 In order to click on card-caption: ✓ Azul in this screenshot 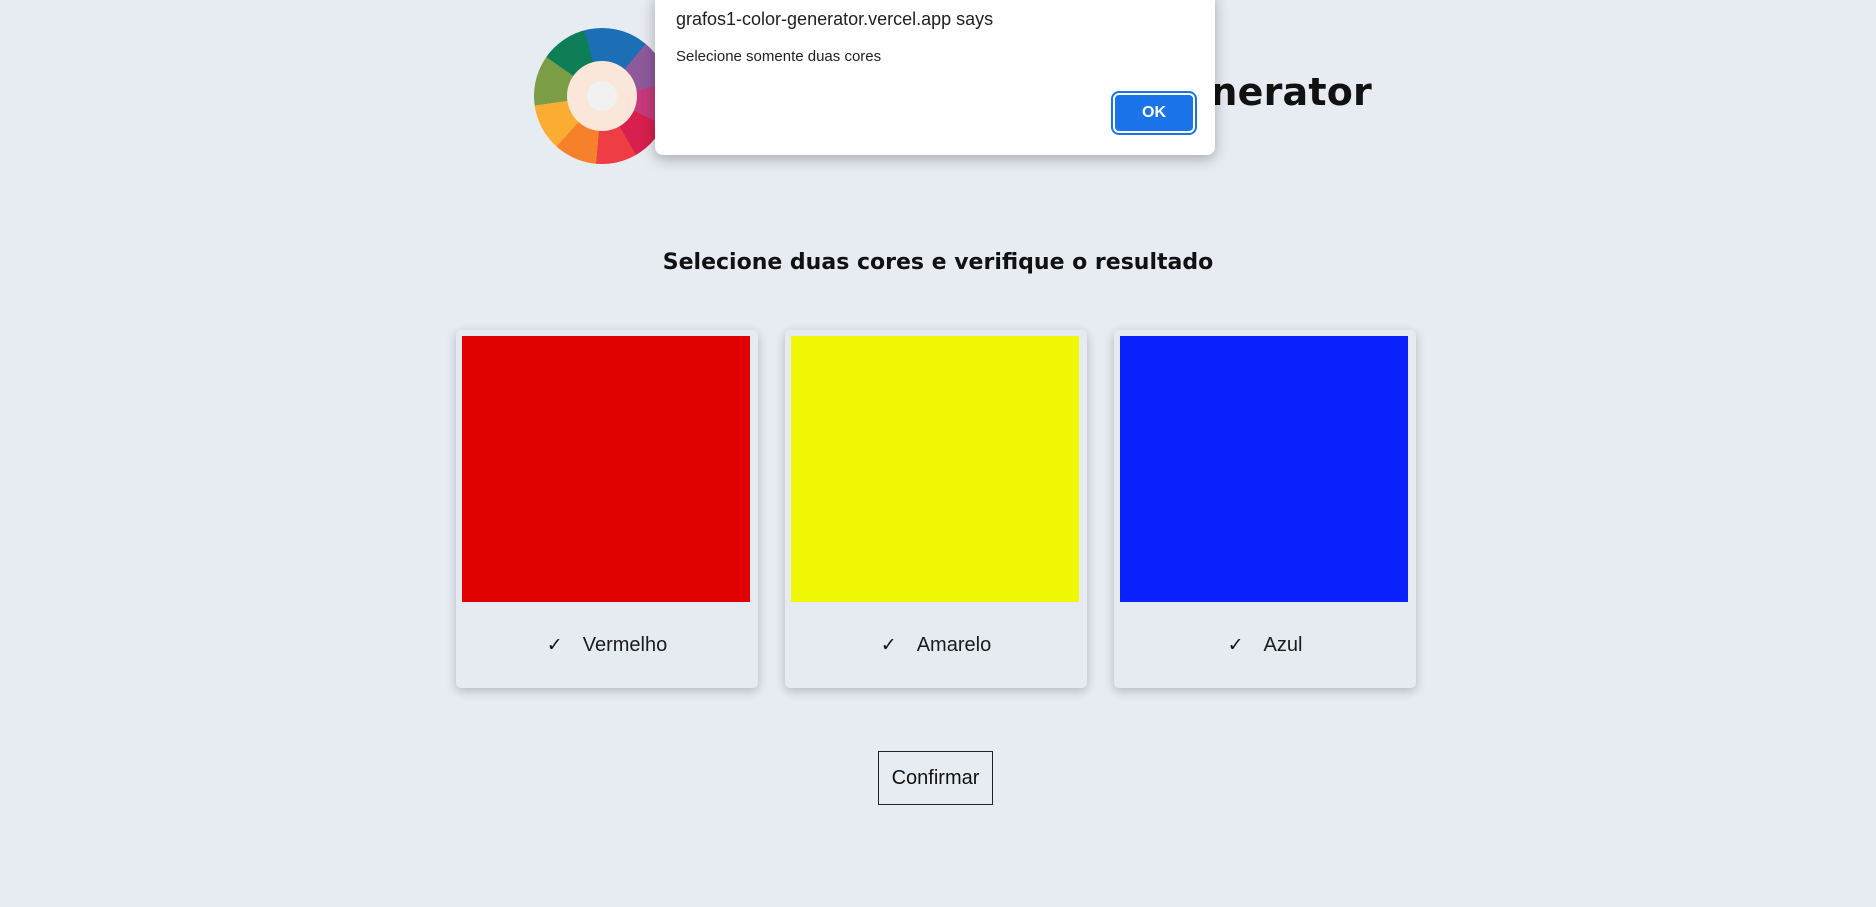, I will do `click(1265, 645)`.